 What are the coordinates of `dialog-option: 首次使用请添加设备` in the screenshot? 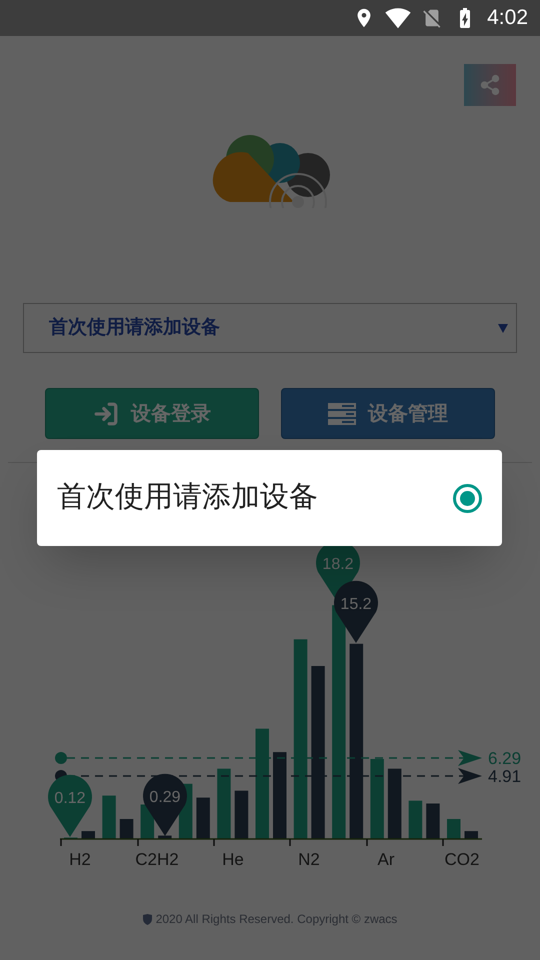 It's located at (269, 498).